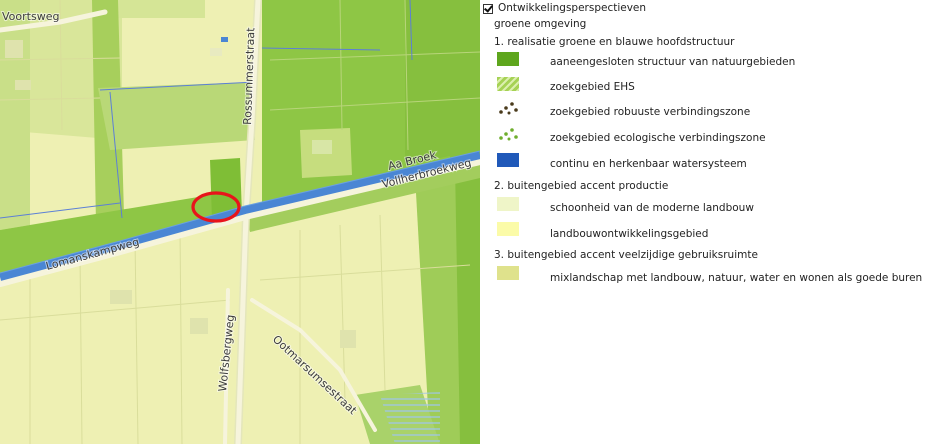  I want to click on swatch-watersysteem, so click(508, 160).